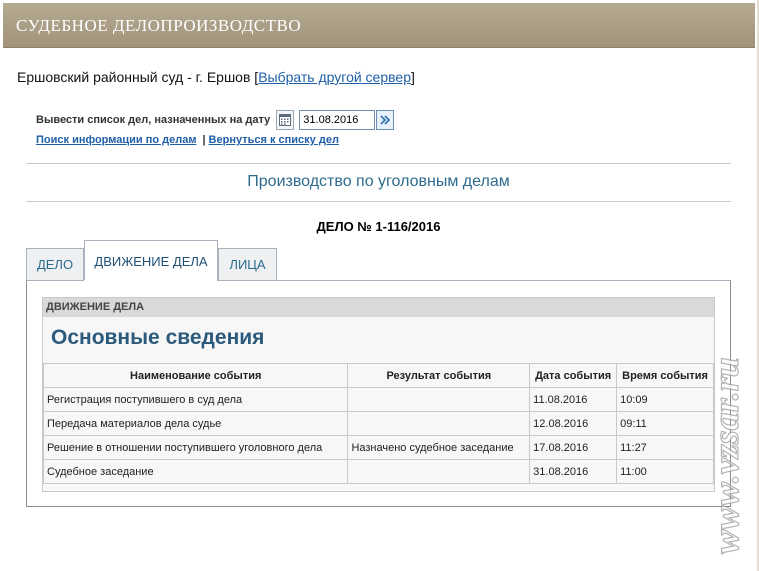  I want to click on date-filter-label: Вывести список дел, назначенных на дату, so click(153, 120).